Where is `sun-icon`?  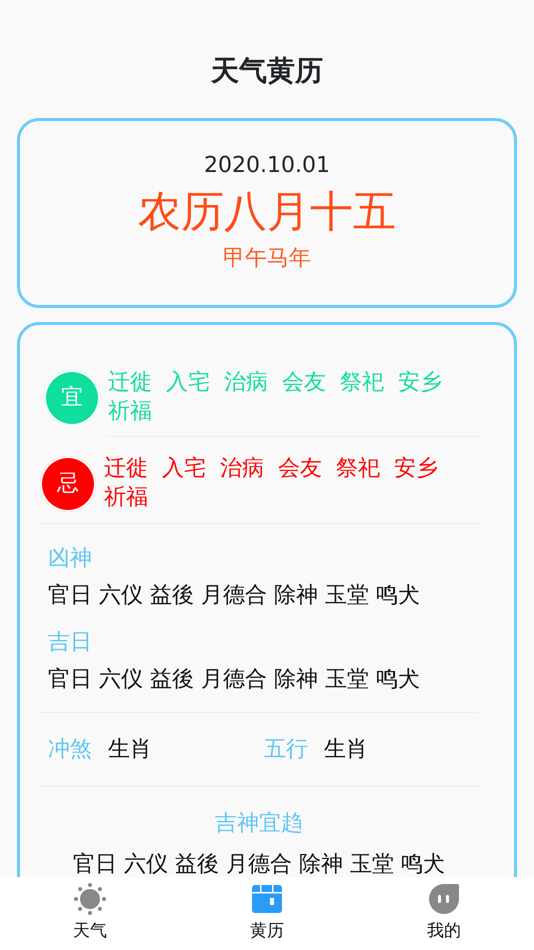 sun-icon is located at coordinates (90, 899).